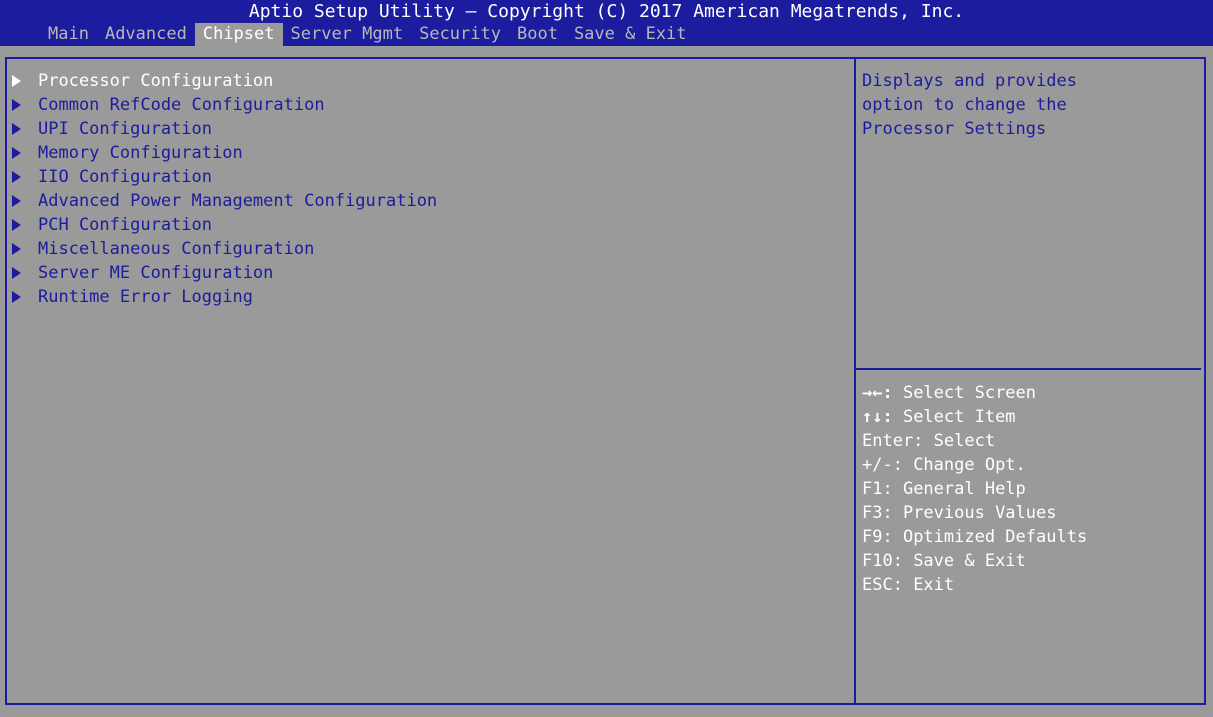 The height and width of the screenshot is (717, 1213). What do you see at coordinates (959, 489) in the screenshot?
I see `key-desc: General Help` at bounding box center [959, 489].